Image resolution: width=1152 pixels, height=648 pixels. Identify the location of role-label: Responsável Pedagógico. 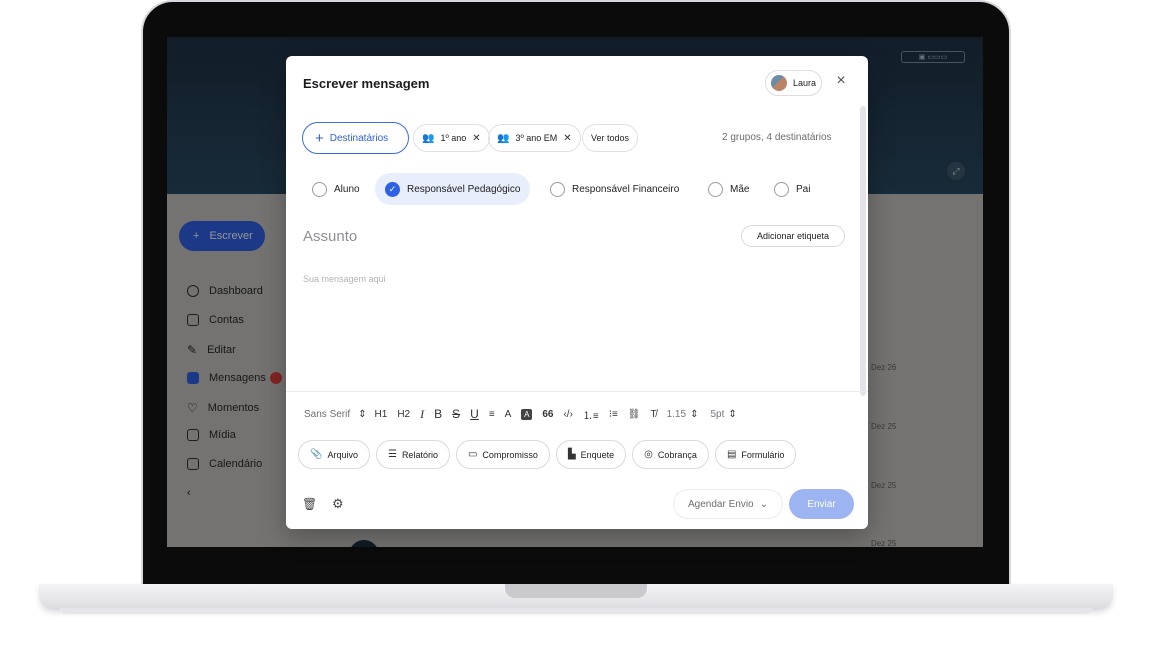
(464, 189).